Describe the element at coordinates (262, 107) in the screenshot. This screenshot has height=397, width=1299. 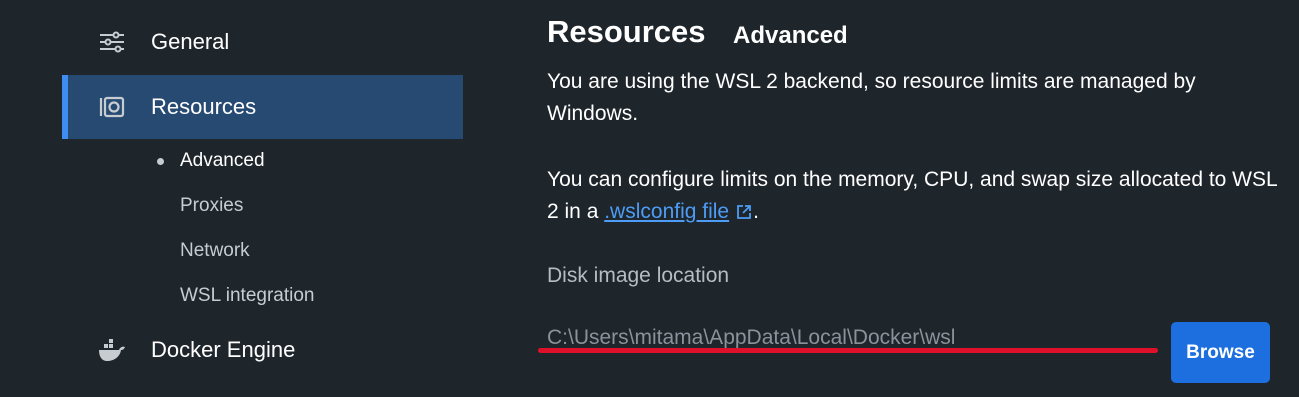
I see `sidebar-item-resources: Resources` at that location.